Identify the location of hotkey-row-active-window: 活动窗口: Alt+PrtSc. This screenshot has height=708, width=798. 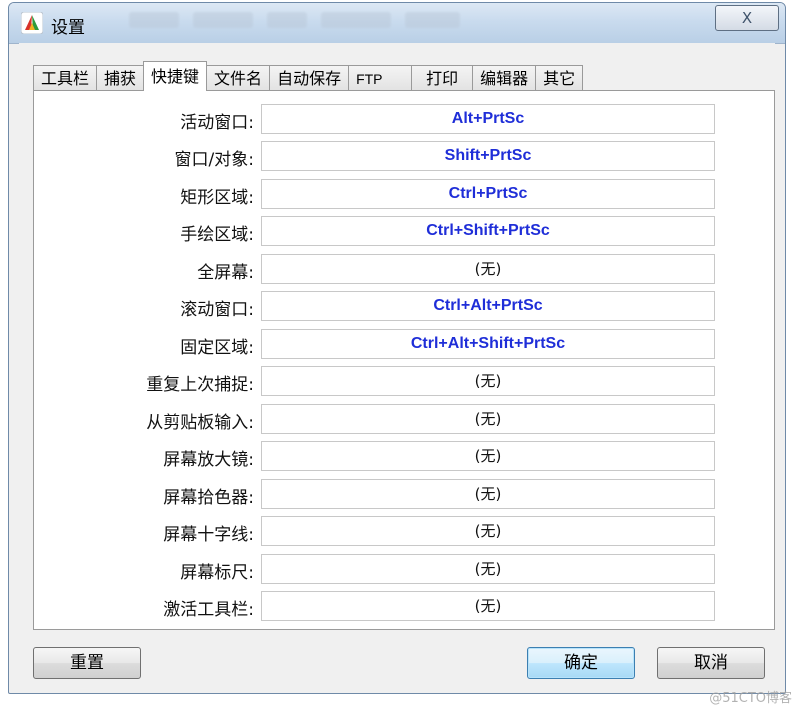
(404, 119).